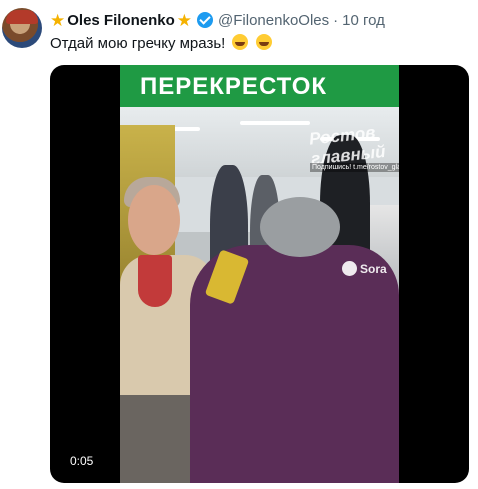  Describe the element at coordinates (154, 220) in the screenshot. I see `woman-left-head` at that location.